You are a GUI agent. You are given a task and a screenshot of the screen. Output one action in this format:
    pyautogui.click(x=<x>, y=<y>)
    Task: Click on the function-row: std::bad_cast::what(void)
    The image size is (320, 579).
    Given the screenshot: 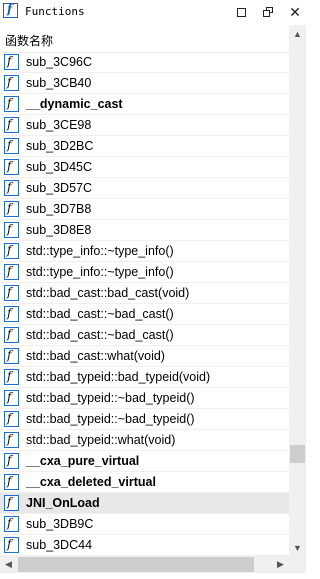 What is the action you would take?
    pyautogui.click(x=144, y=356)
    